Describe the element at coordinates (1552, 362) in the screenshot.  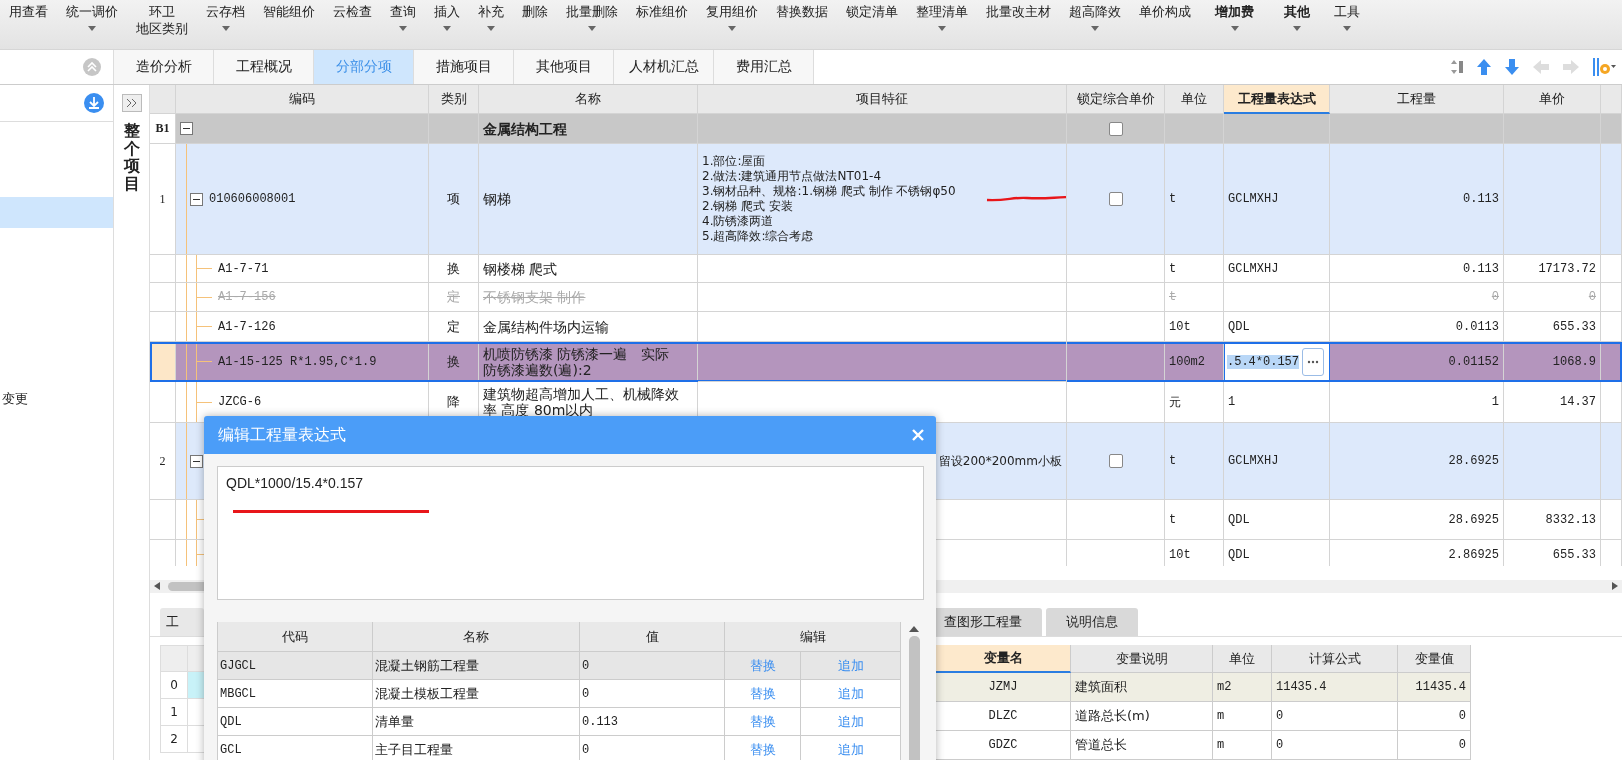
I see `table-cell: 1068.9` at that location.